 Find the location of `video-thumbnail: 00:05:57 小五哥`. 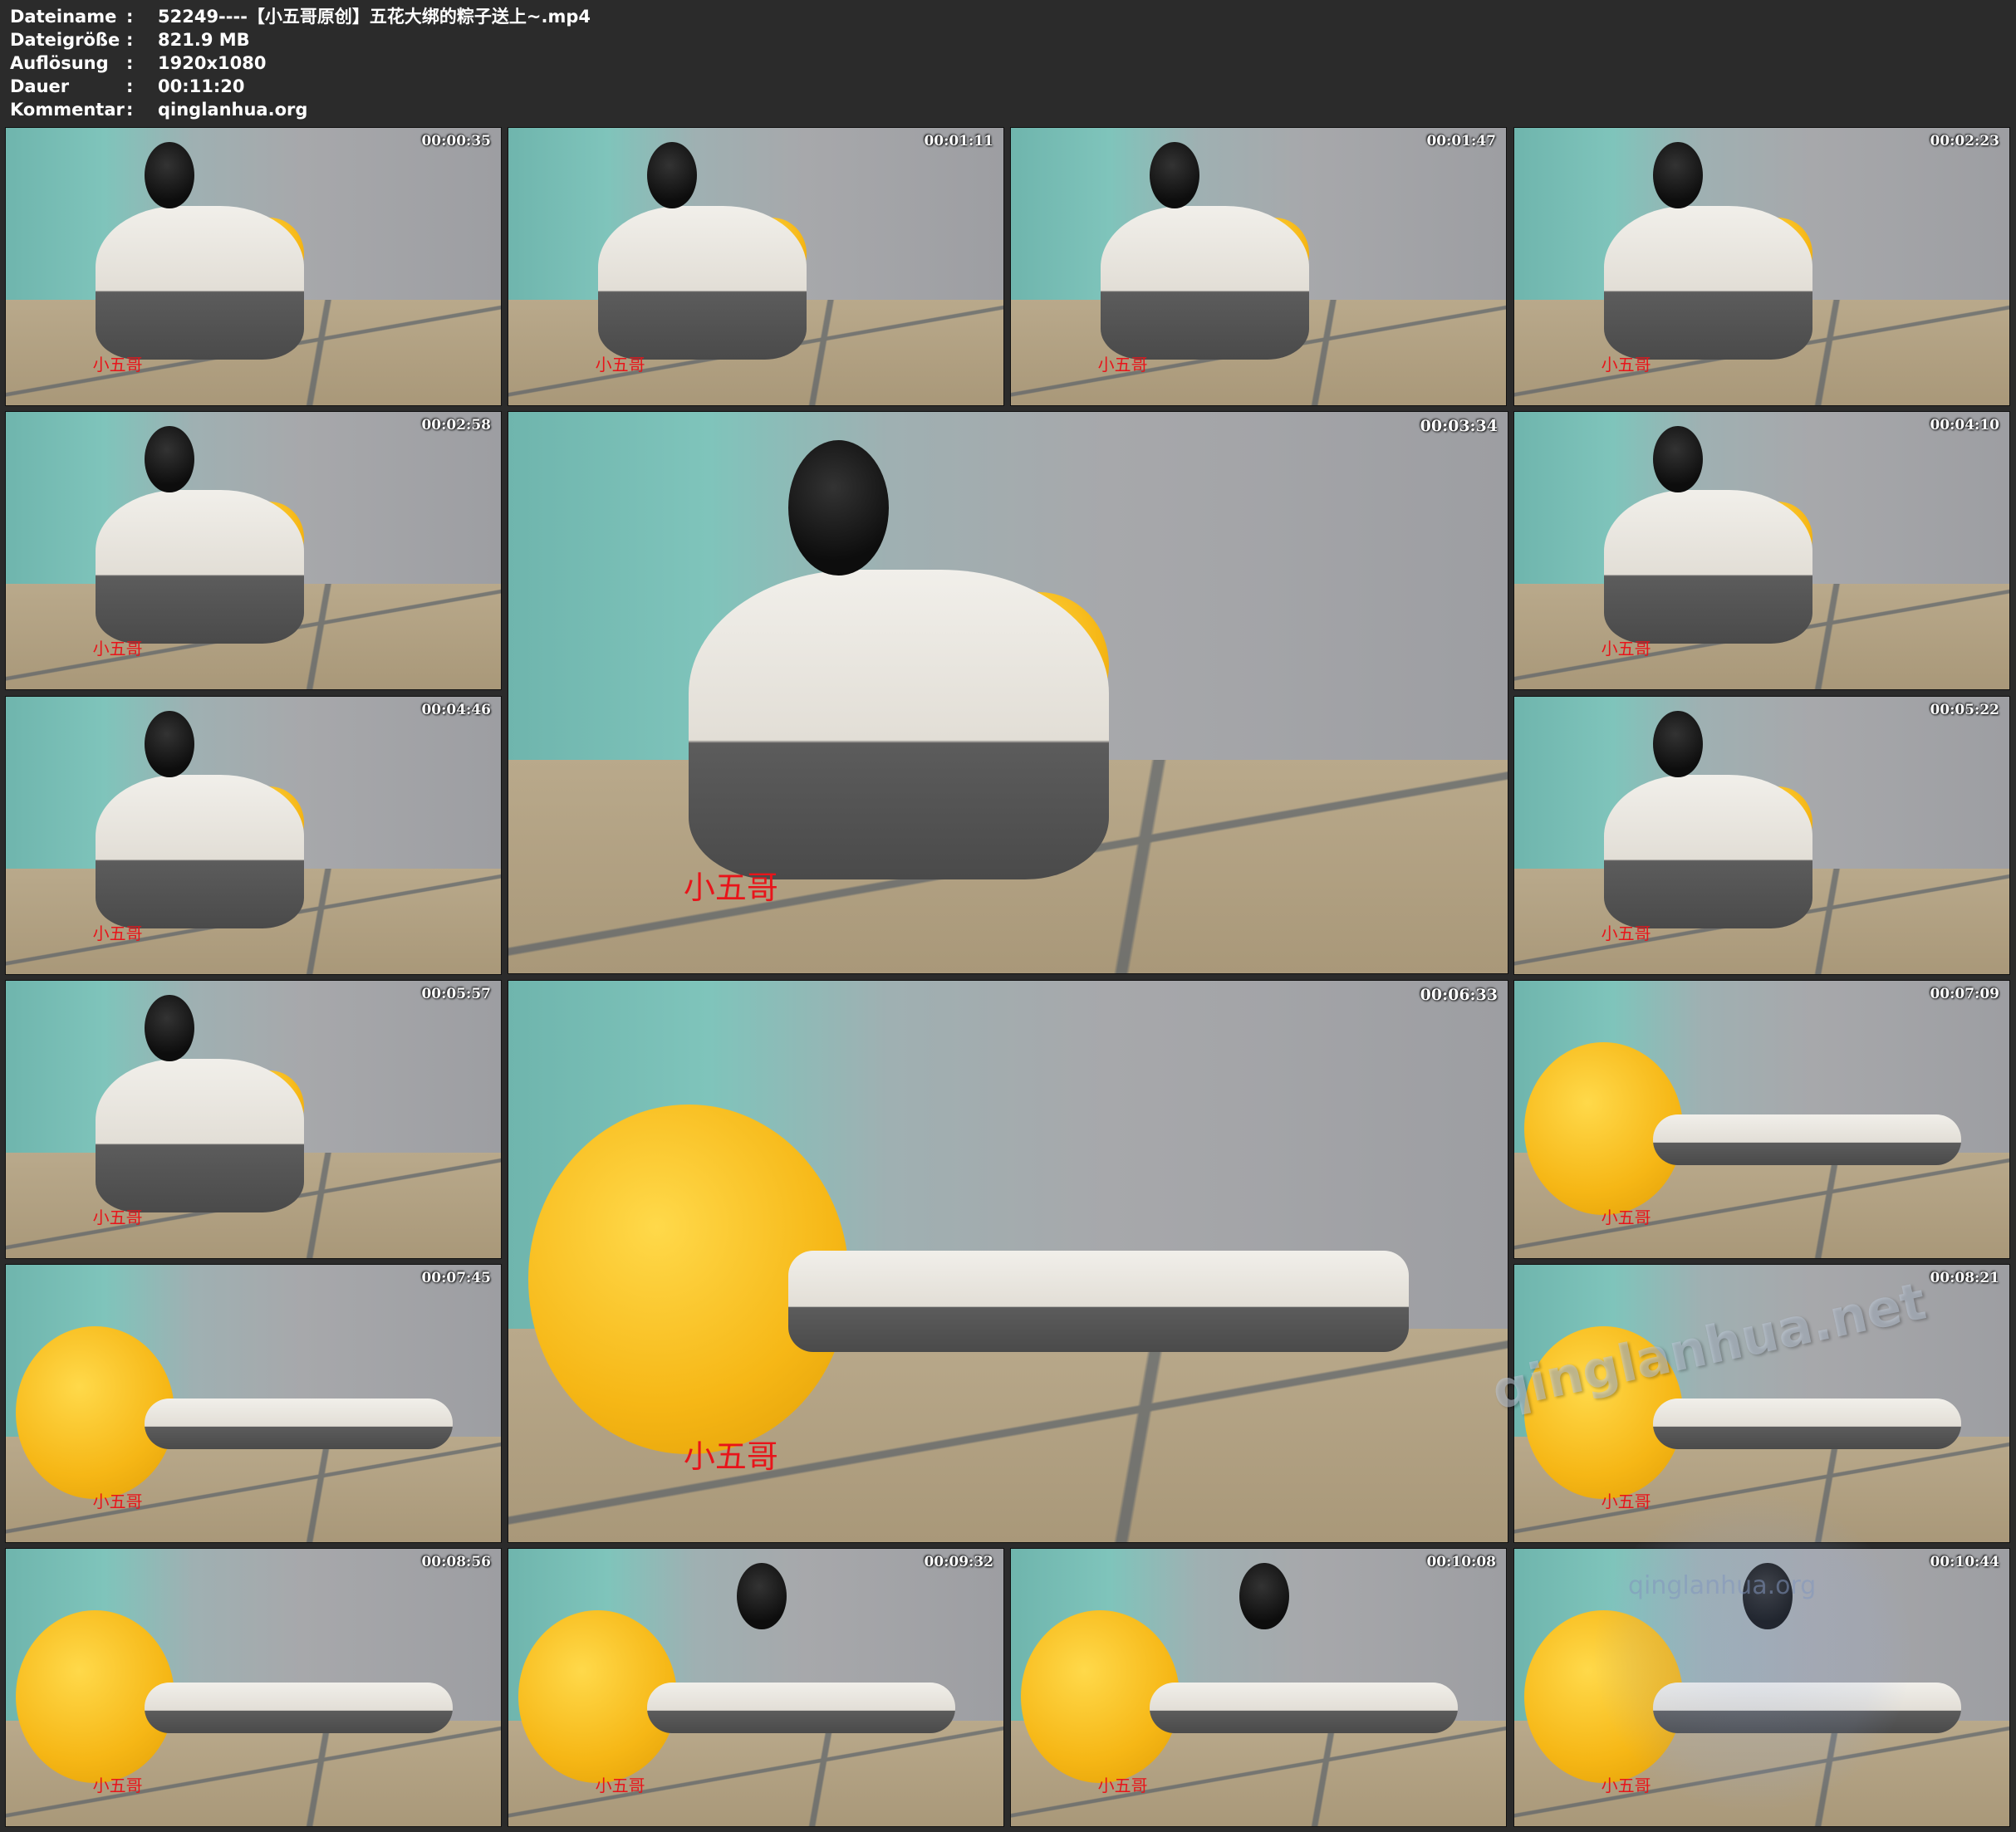

video-thumbnail: 00:05:57 小五哥 is located at coordinates (254, 1119).